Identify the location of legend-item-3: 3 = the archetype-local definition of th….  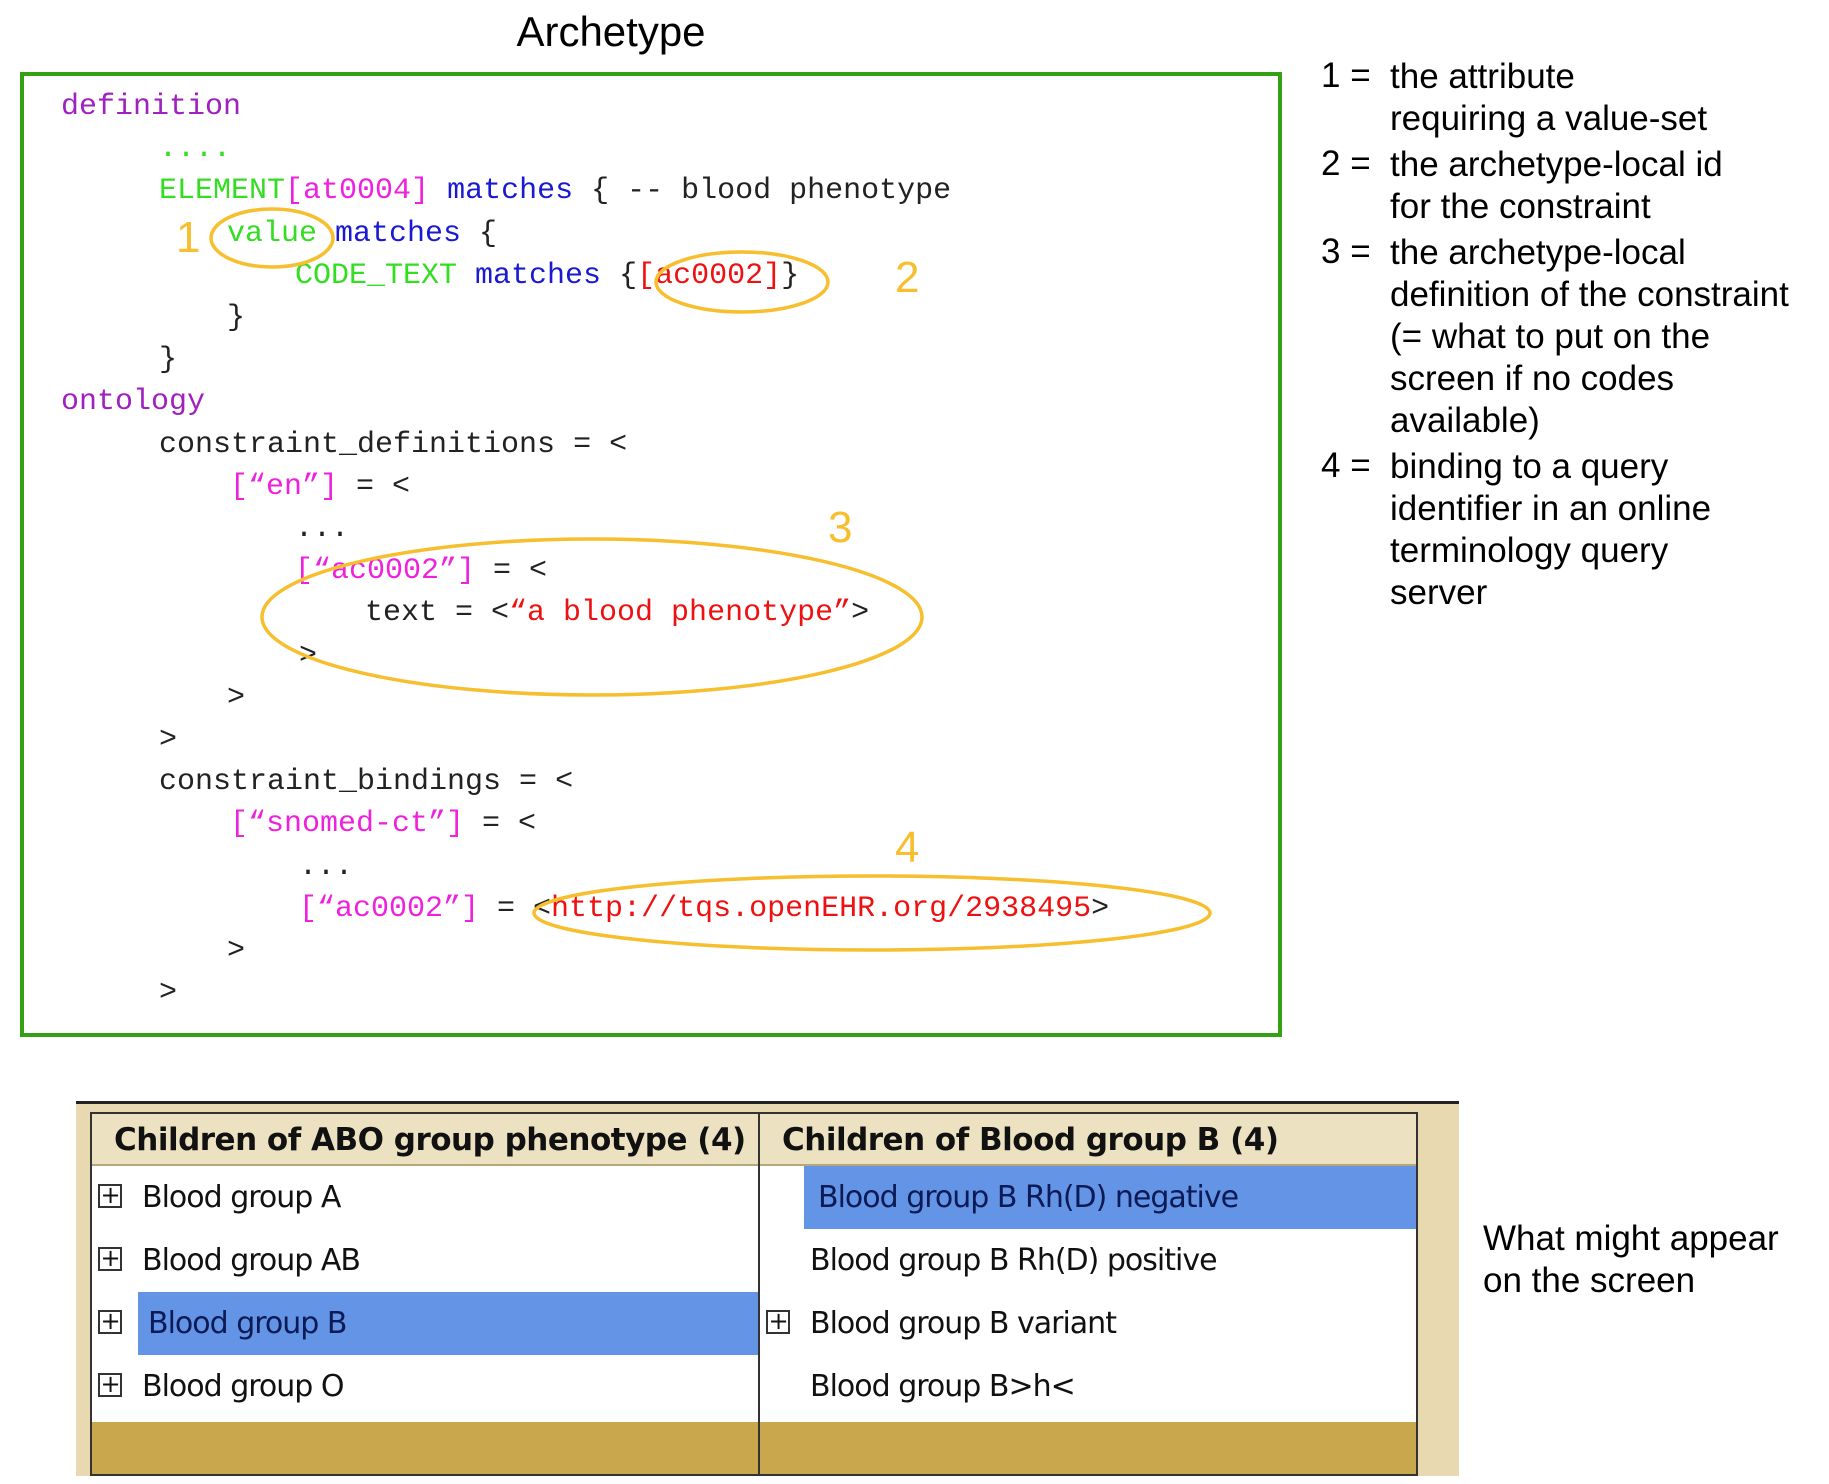
(1575, 337).